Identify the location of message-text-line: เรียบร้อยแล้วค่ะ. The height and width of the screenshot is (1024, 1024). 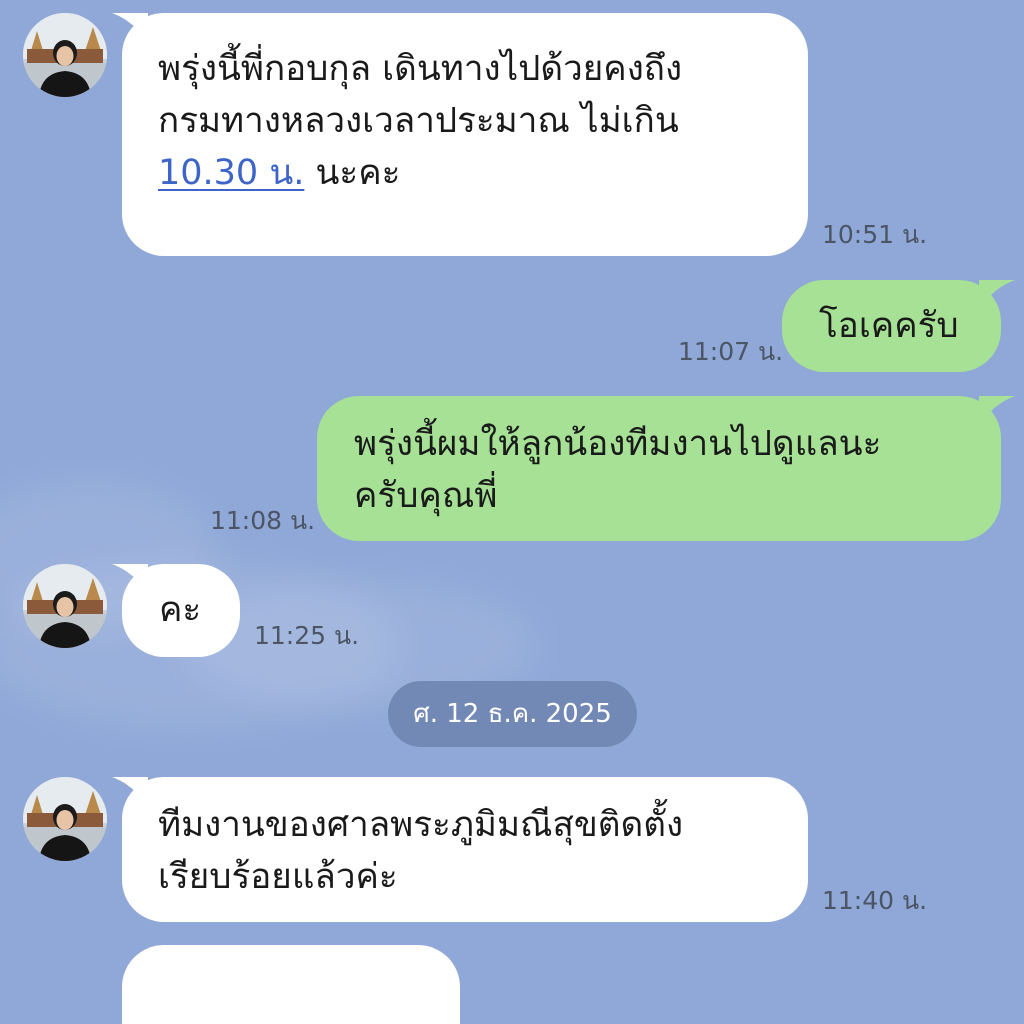
(278, 877).